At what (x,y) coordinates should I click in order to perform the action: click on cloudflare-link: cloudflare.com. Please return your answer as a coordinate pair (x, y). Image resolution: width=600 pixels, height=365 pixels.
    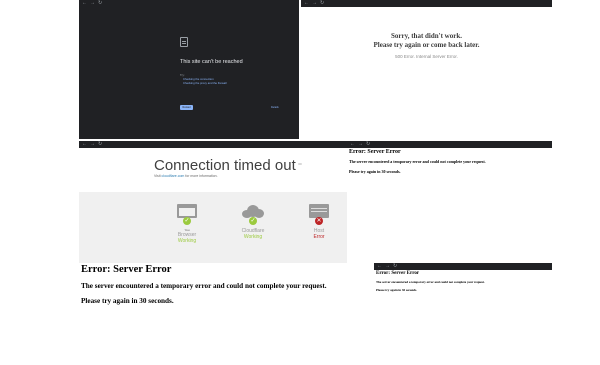
    Looking at the image, I should click on (173, 176).